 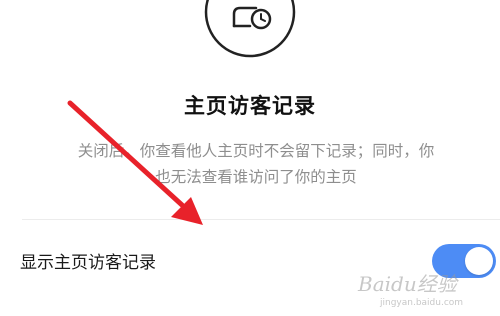 I want to click on description-line-1: 关闭后，你查看他人主页时不会留下记录；同时，你, so click(x=256, y=151).